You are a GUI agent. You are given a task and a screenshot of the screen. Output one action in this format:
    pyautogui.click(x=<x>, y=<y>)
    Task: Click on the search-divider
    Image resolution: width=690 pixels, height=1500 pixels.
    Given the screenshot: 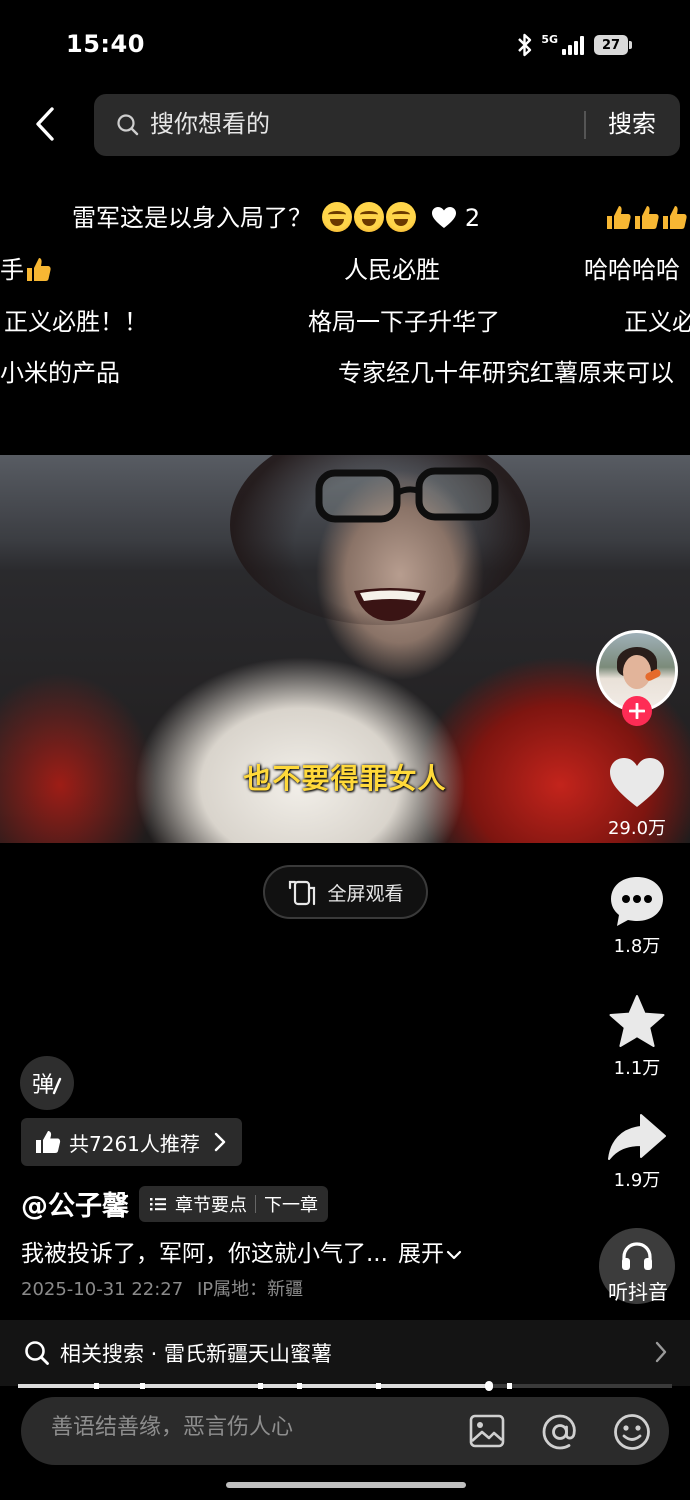 What is the action you would take?
    pyautogui.click(x=585, y=125)
    